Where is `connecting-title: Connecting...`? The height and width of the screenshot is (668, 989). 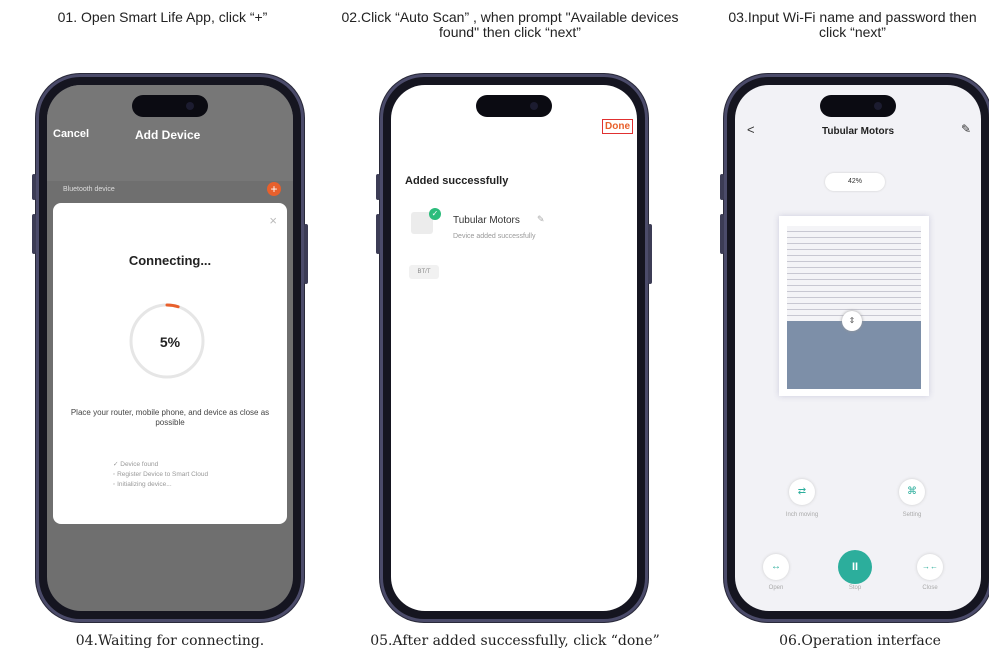 connecting-title: Connecting... is located at coordinates (170, 260).